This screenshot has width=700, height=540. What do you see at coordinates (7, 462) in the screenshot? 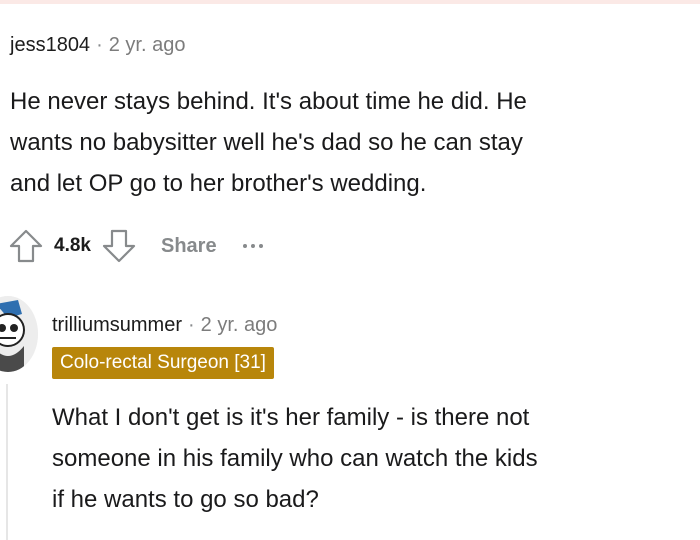
I see `thread-line` at bounding box center [7, 462].